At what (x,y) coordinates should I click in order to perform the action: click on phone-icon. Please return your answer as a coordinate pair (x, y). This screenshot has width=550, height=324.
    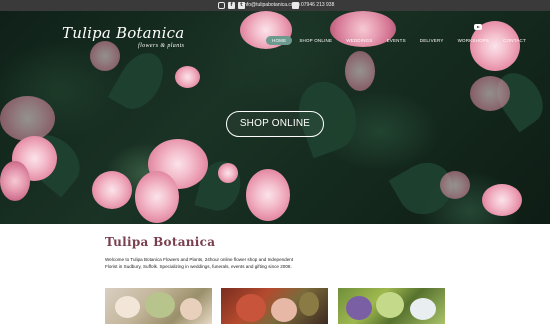
    Looking at the image, I should click on (295, 5).